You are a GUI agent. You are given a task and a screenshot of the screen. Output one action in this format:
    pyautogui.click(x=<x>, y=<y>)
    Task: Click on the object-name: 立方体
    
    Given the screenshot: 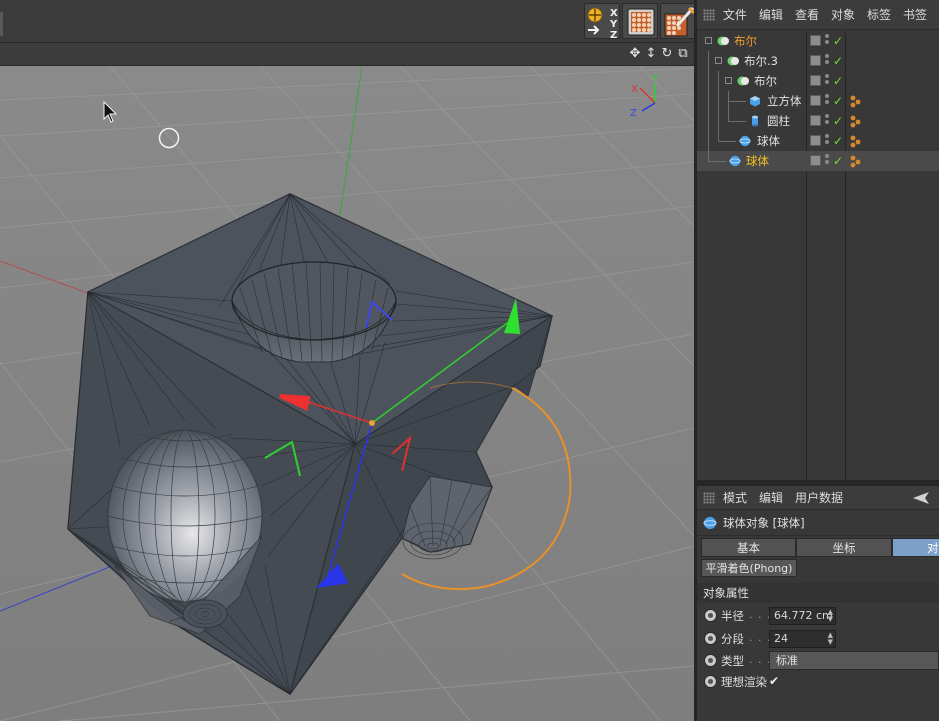 What is the action you would take?
    pyautogui.click(x=784, y=101)
    